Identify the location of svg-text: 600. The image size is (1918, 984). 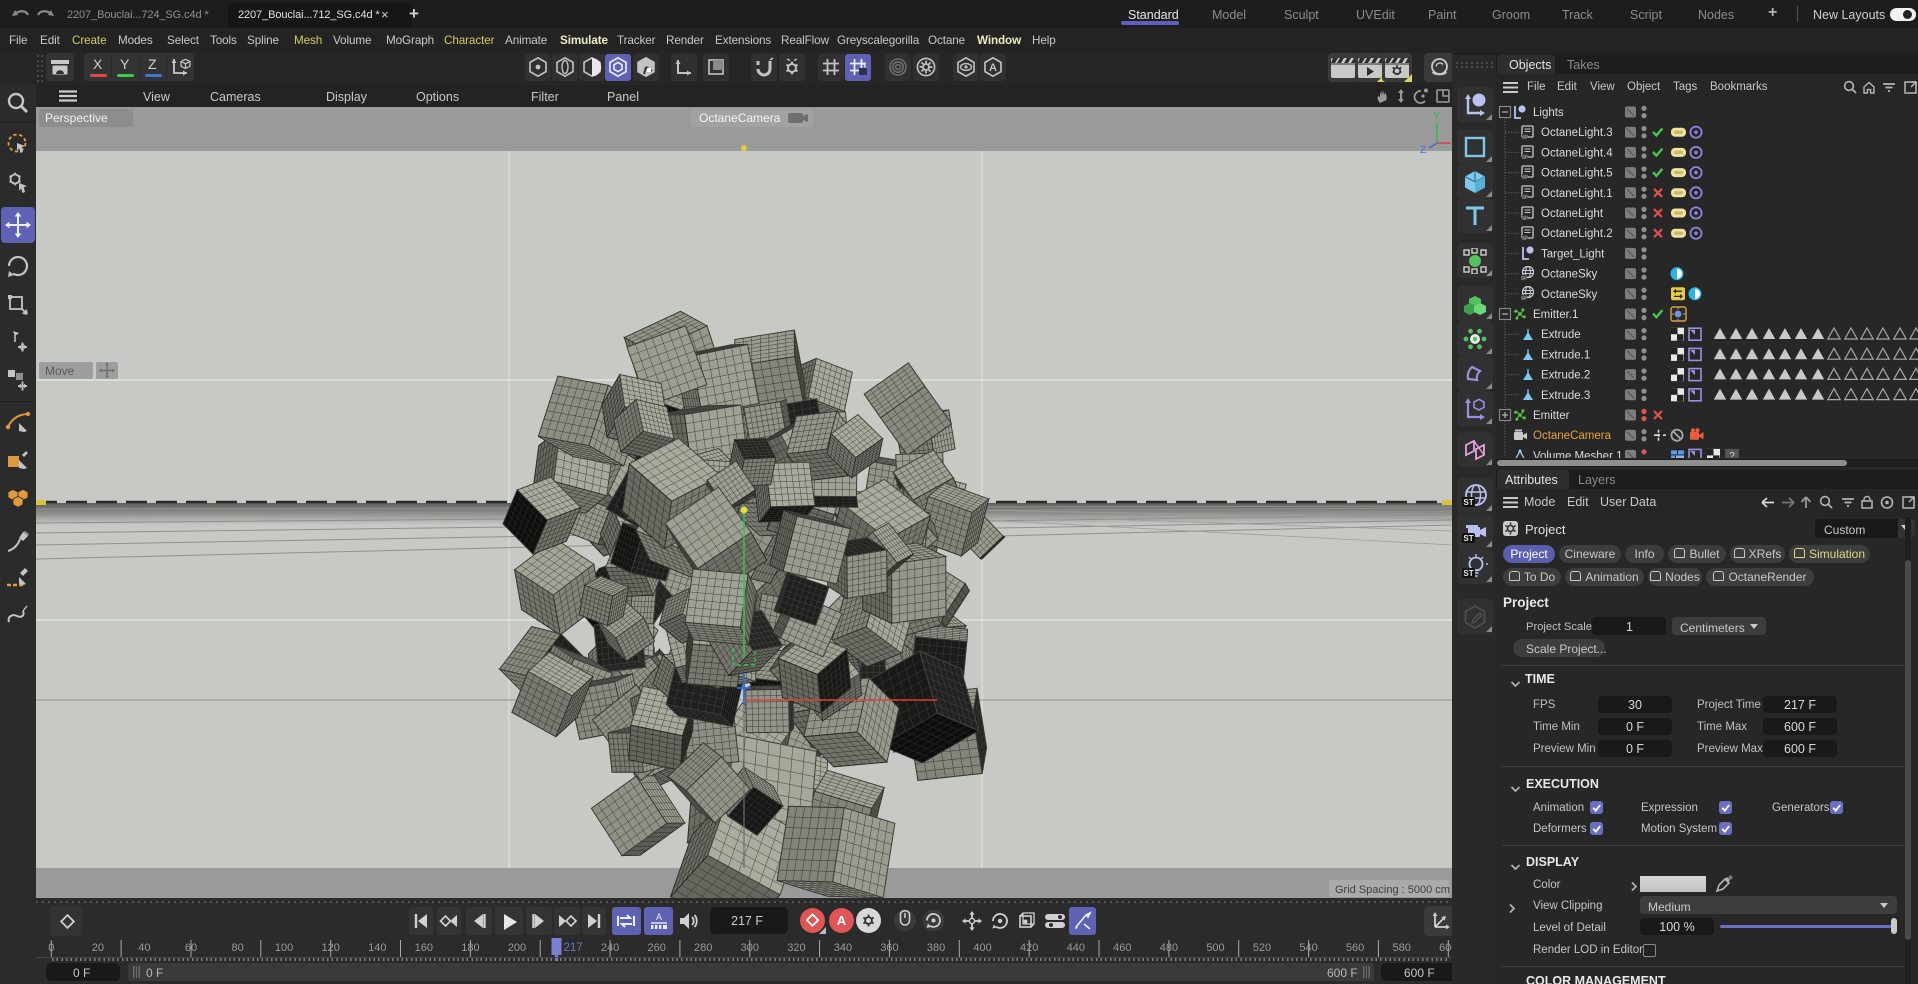
(1445, 948).